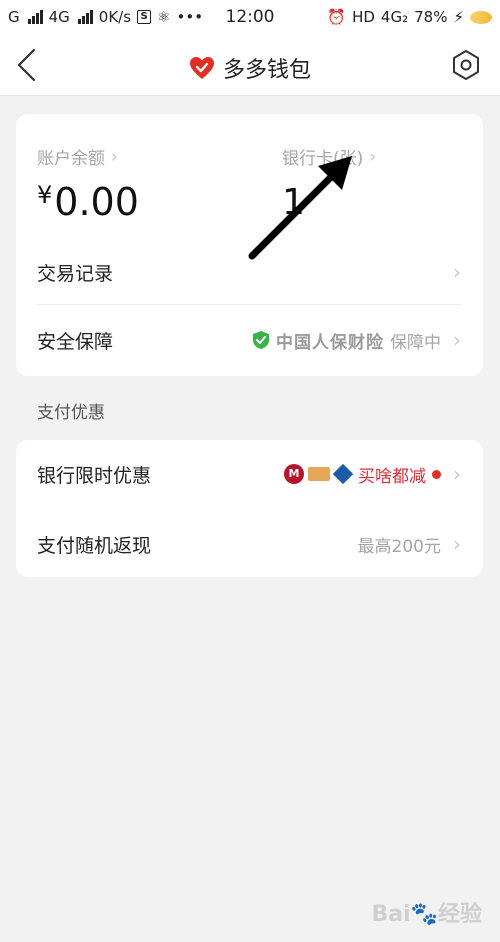 Image resolution: width=500 pixels, height=942 pixels. What do you see at coordinates (96, 202) in the screenshot?
I see `balance-value: 0.00` at bounding box center [96, 202].